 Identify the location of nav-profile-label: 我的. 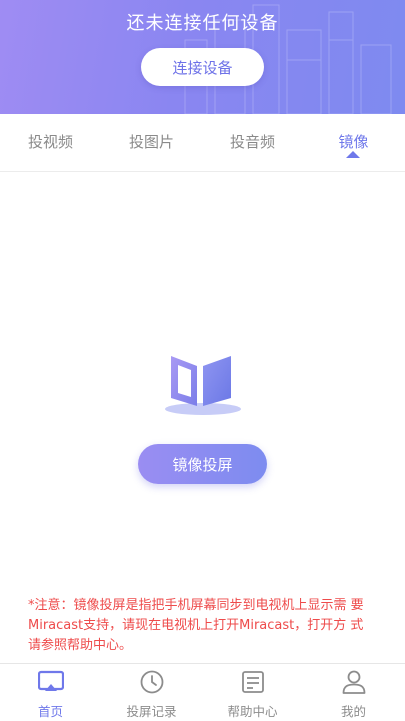
(353, 711).